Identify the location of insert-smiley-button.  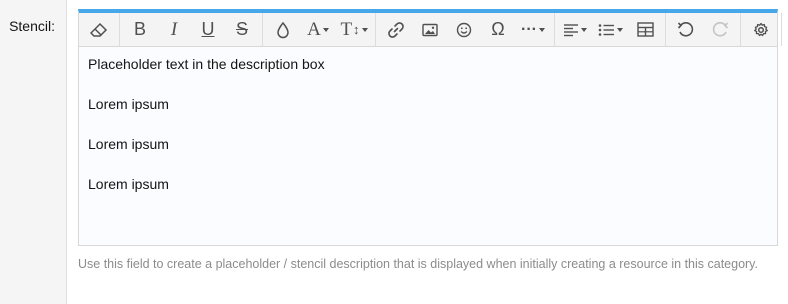
(464, 30).